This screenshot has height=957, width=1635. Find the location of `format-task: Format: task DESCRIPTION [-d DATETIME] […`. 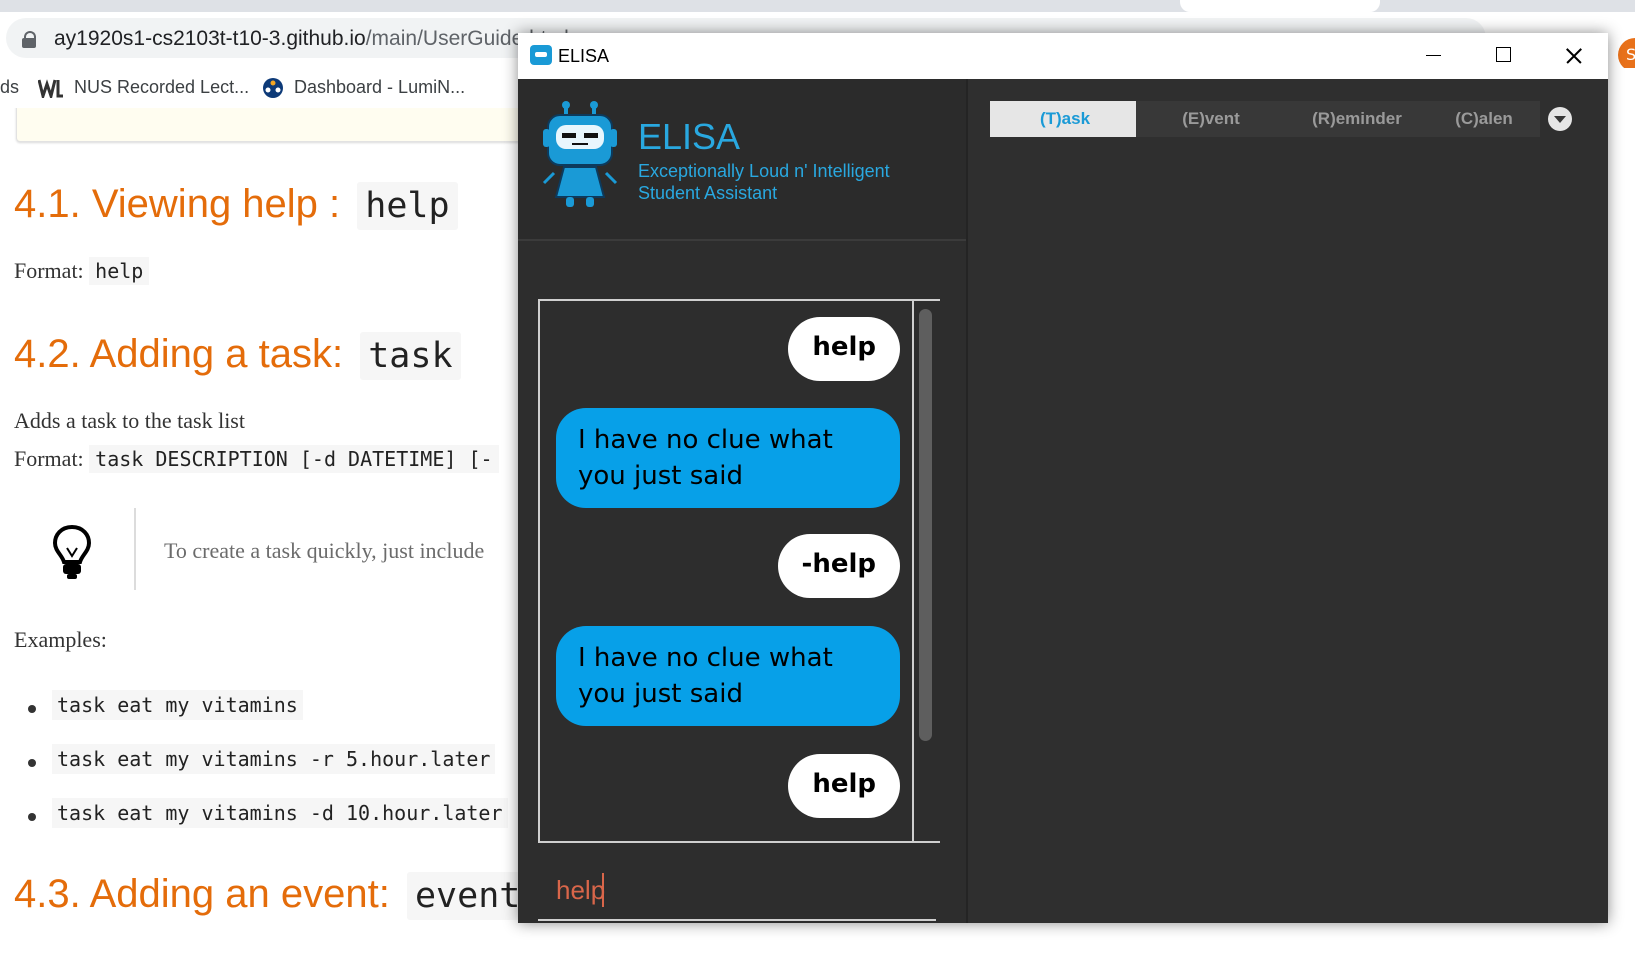

format-task: Format: task DESCRIPTION [-d DATETIME] [… is located at coordinates (256, 459).